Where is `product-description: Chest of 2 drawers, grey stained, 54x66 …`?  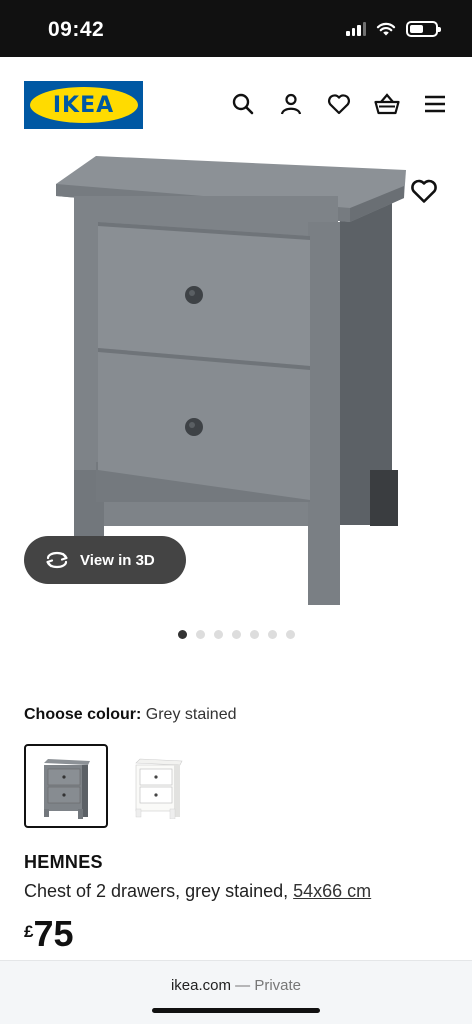 product-description: Chest of 2 drawers, grey stained, 54x66 … is located at coordinates (197, 891).